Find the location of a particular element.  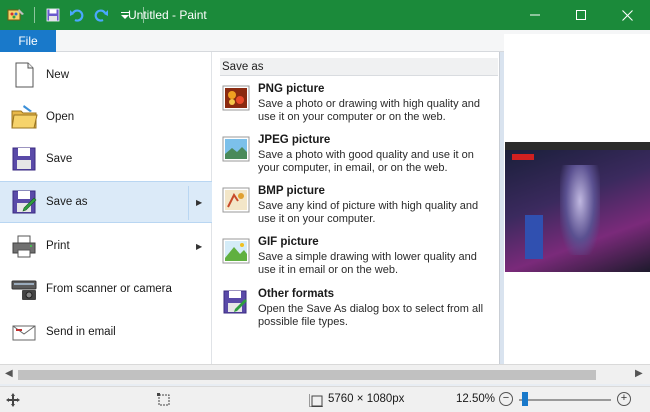

horizontal-scrollbar: ◀ ▶ is located at coordinates (325, 374).